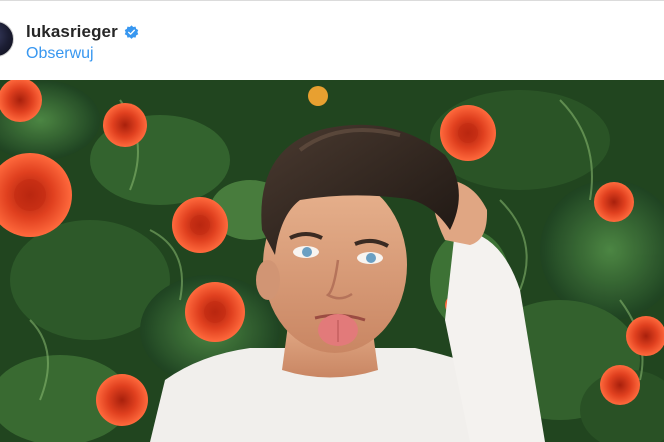 This screenshot has width=664, height=442. I want to click on username: lukasrieger, so click(72, 32).